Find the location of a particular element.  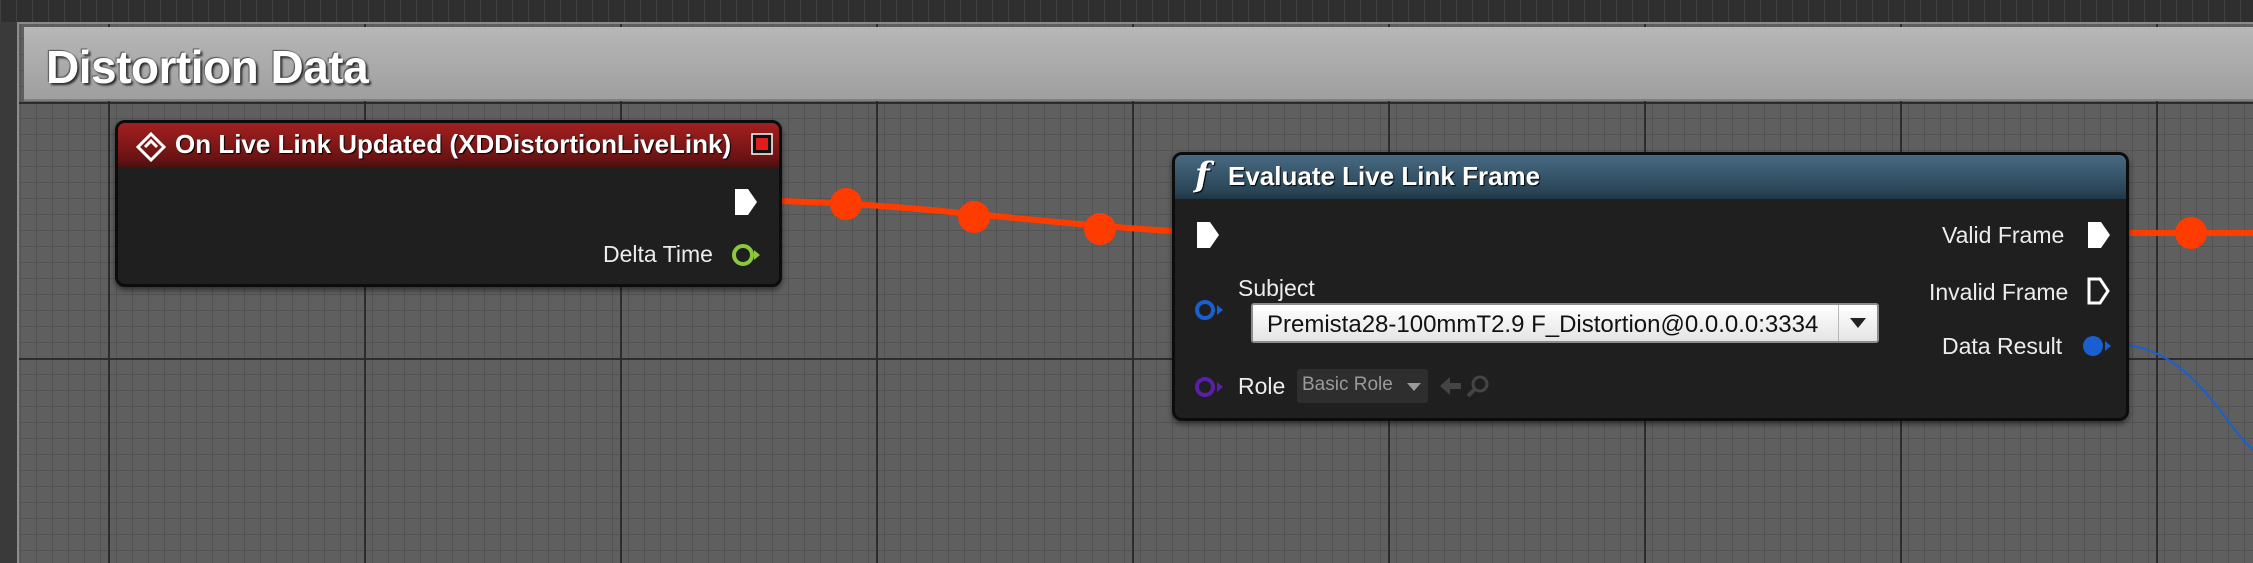

role-dropdown: Basic Role is located at coordinates (1362, 386).